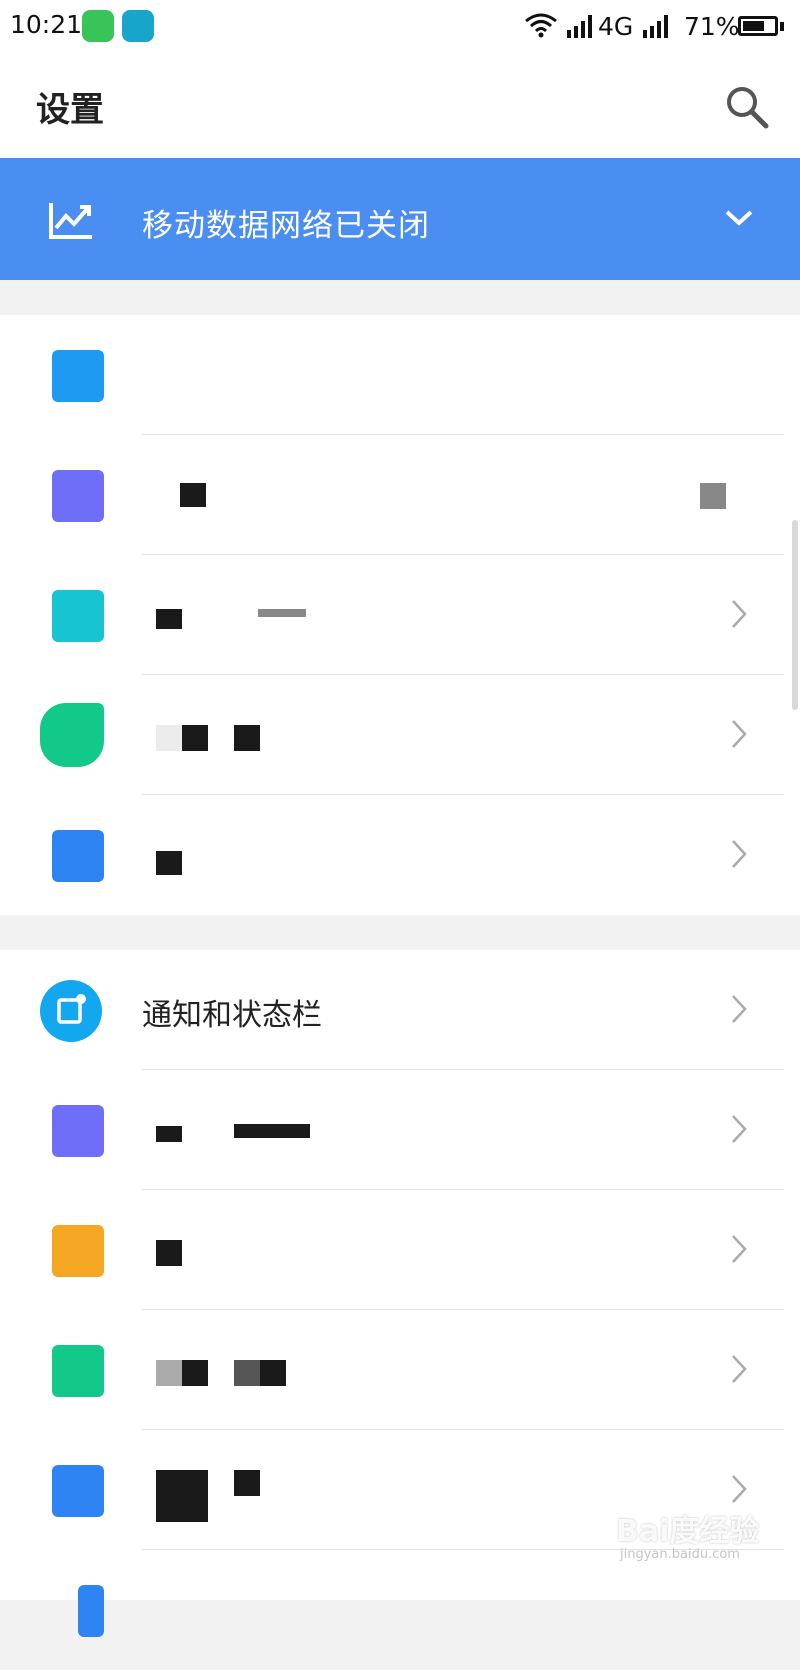  I want to click on battery-icon, so click(758, 26).